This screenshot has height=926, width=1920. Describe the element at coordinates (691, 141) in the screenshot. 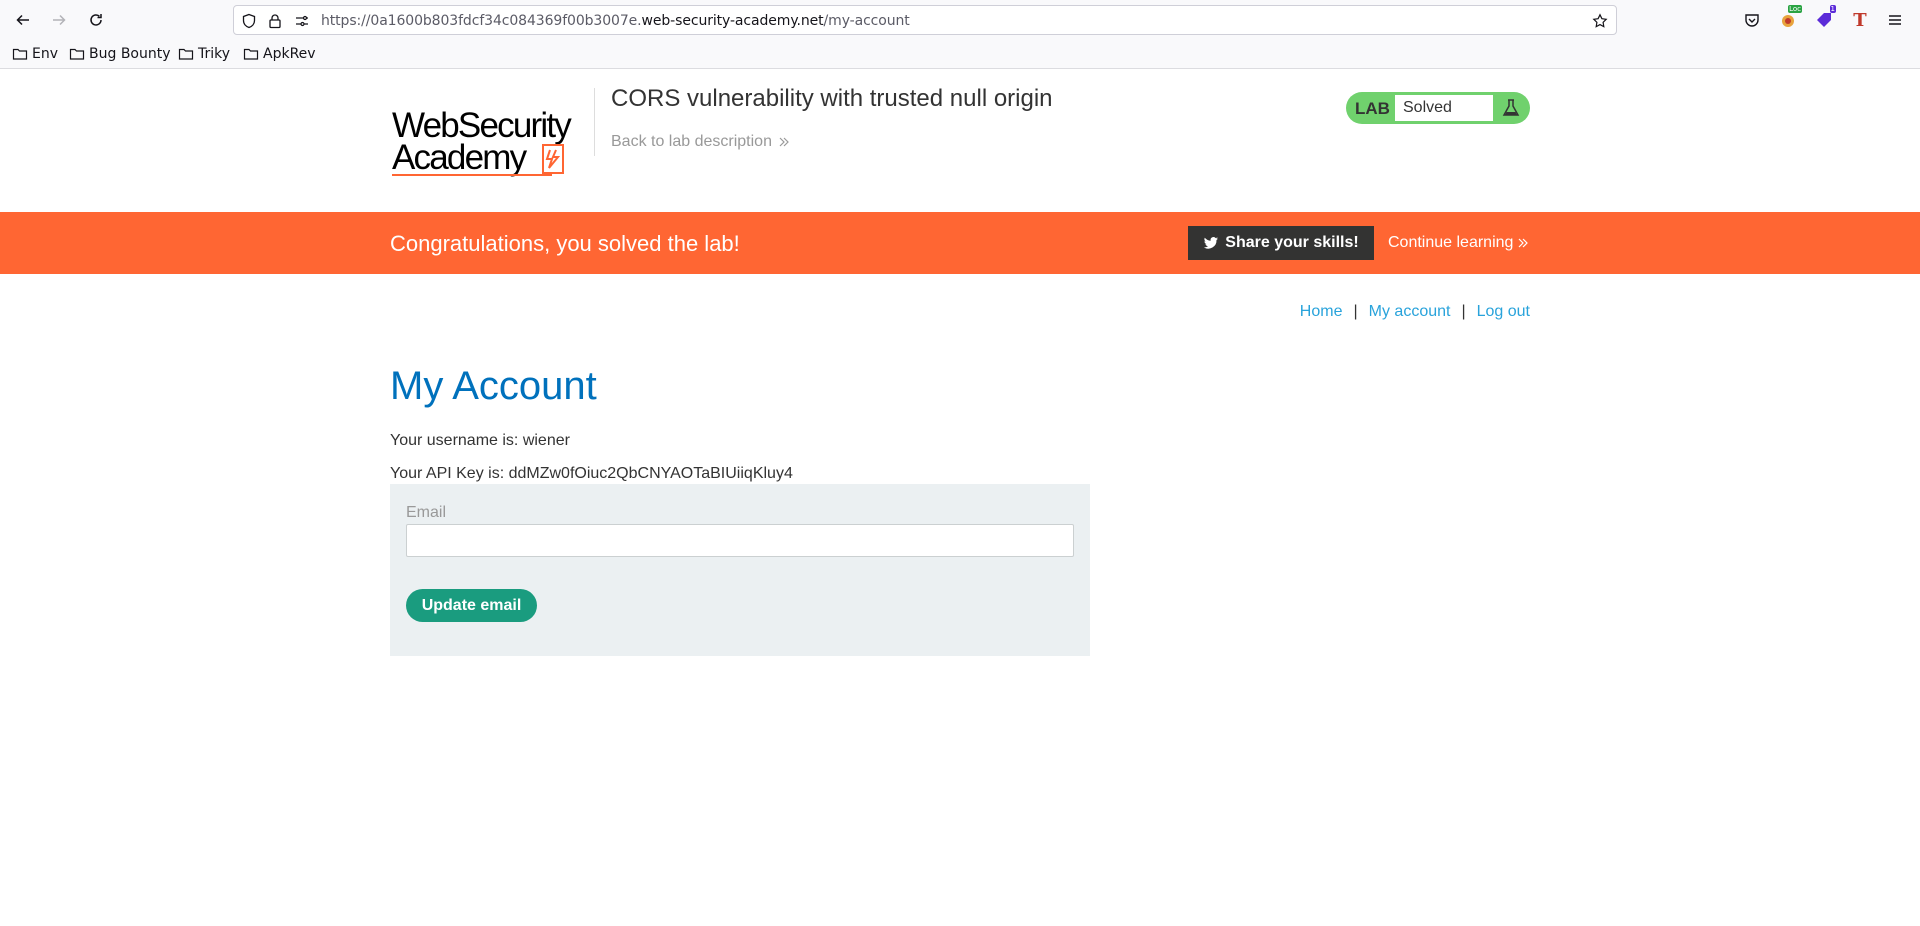

I see `back-link-label: Back to lab description` at that location.